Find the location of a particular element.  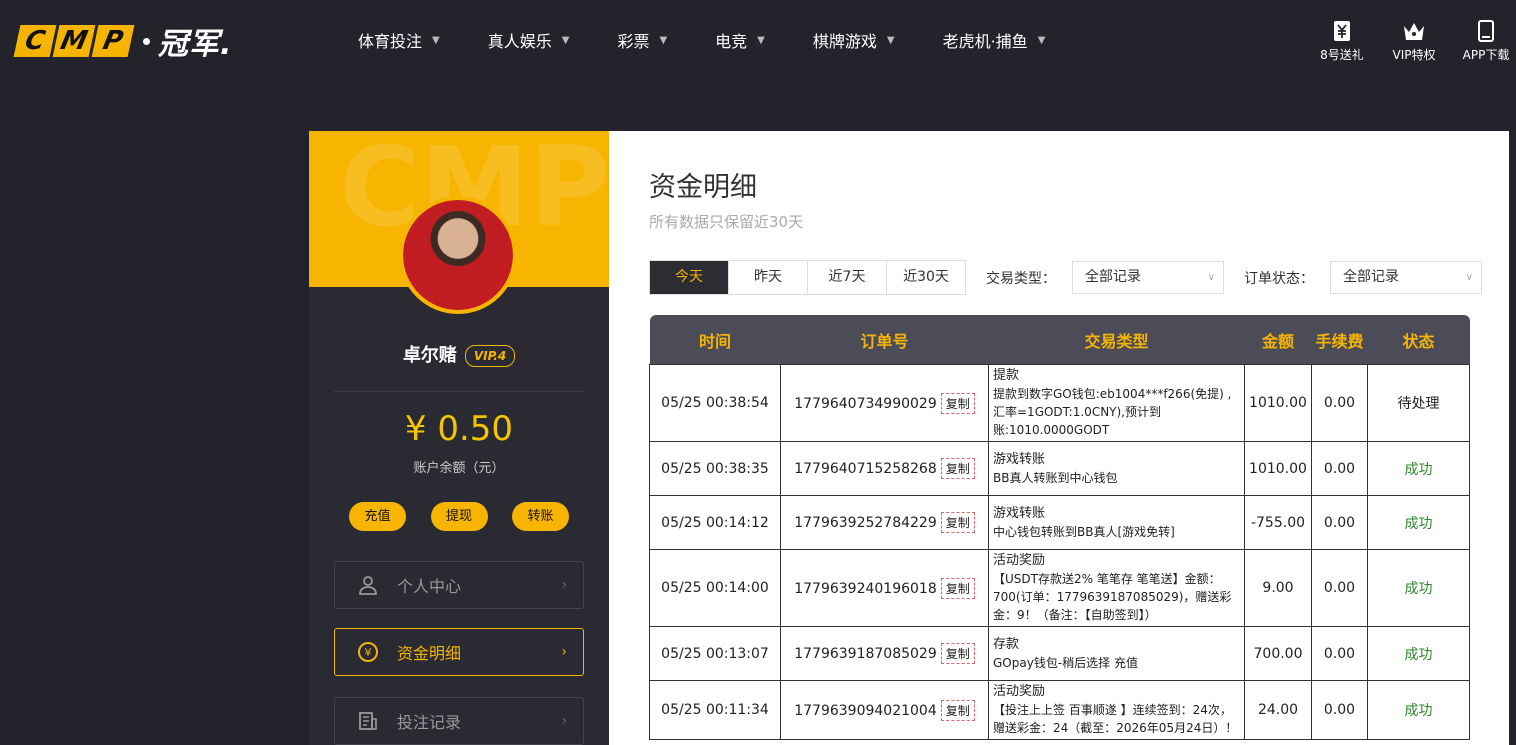

app-download-link: APP下载 is located at coordinates (1486, 41).